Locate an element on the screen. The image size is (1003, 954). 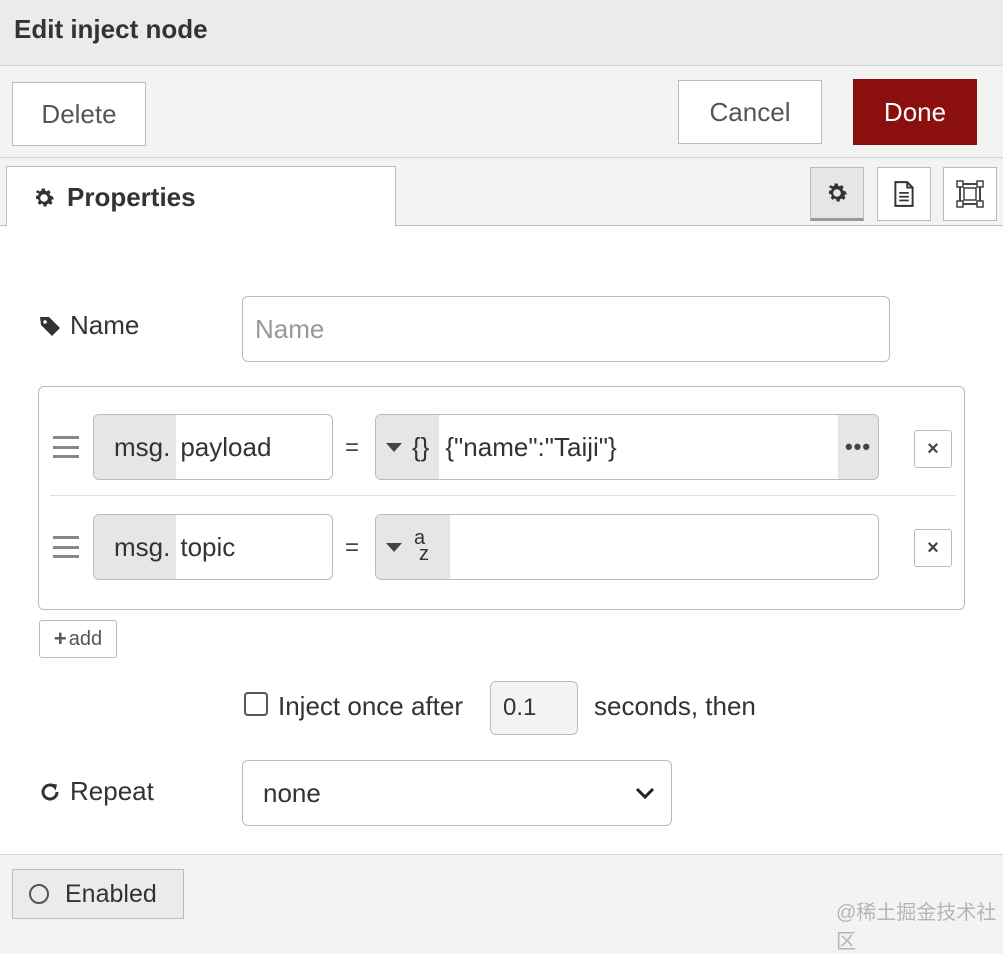
repeat-icon is located at coordinates (50, 791).